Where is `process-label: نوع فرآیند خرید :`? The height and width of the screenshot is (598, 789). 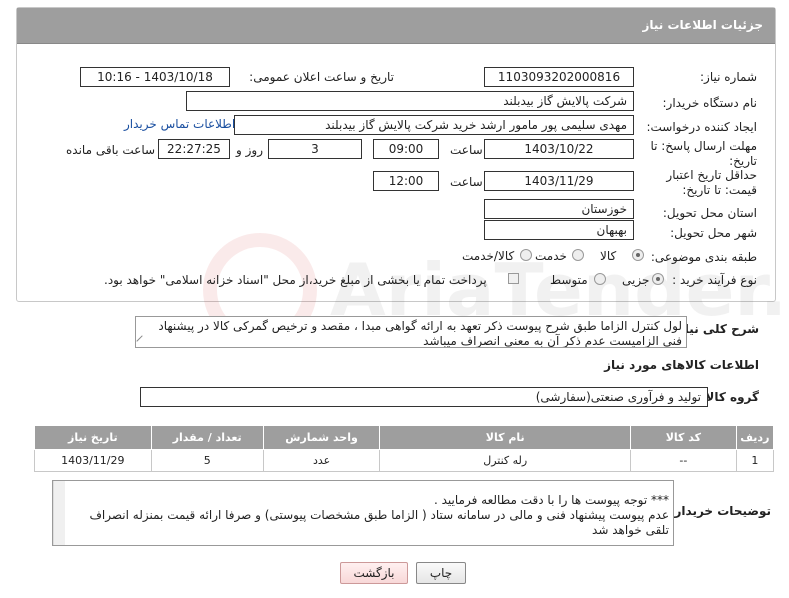 process-label: نوع فرآیند خرید : is located at coordinates (714, 280).